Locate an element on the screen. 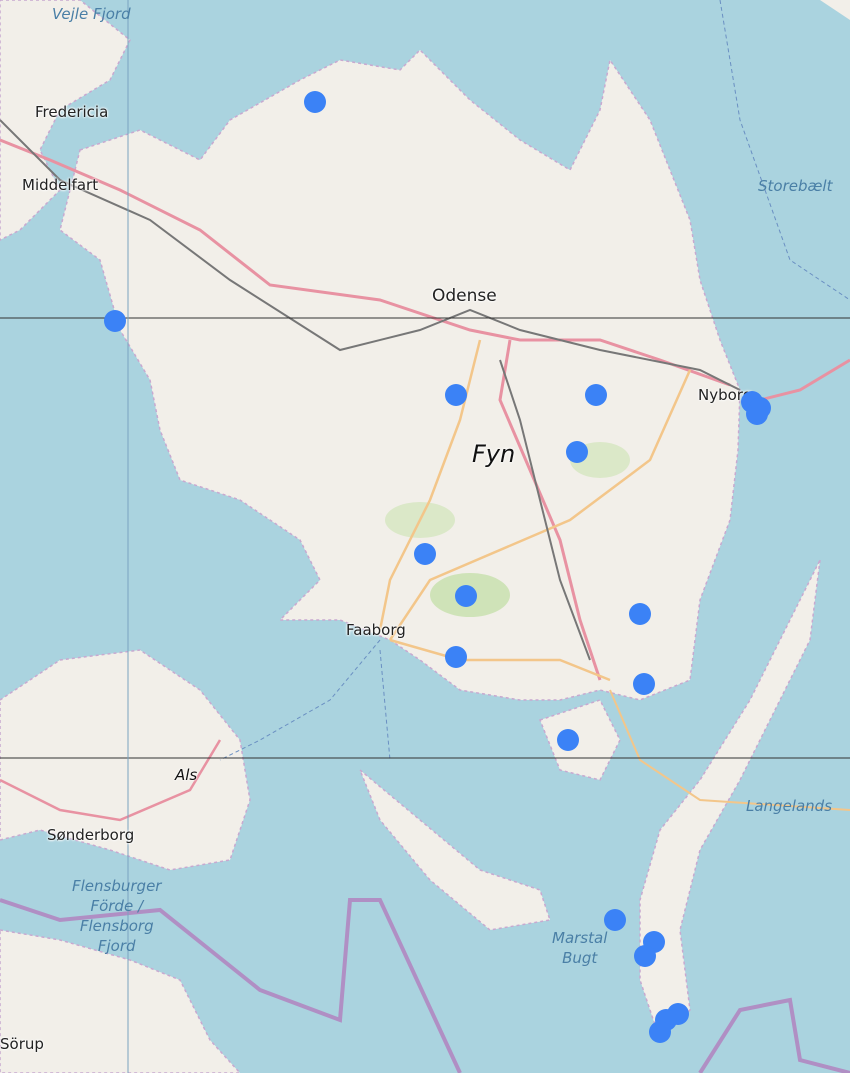 Image resolution: width=850 pixels, height=1073 pixels. label-flensburger-line1: Flensburger is located at coordinates (117, 886).